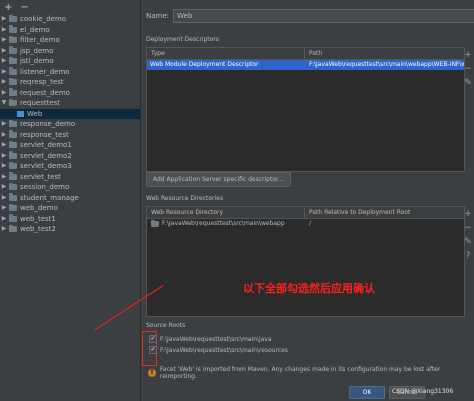  What do you see at coordinates (70, 177) in the screenshot?
I see `tree-item-module: ▶ servlet_test` at bounding box center [70, 177].